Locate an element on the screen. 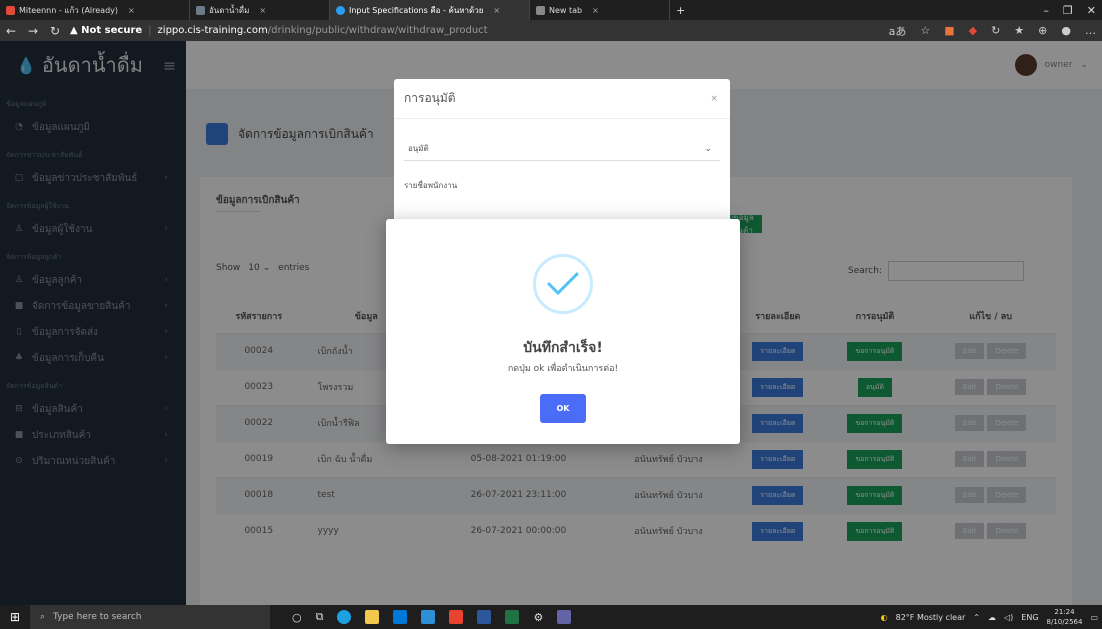  taskbar-search-placeholder: Type here to search is located at coordinates (97, 617).